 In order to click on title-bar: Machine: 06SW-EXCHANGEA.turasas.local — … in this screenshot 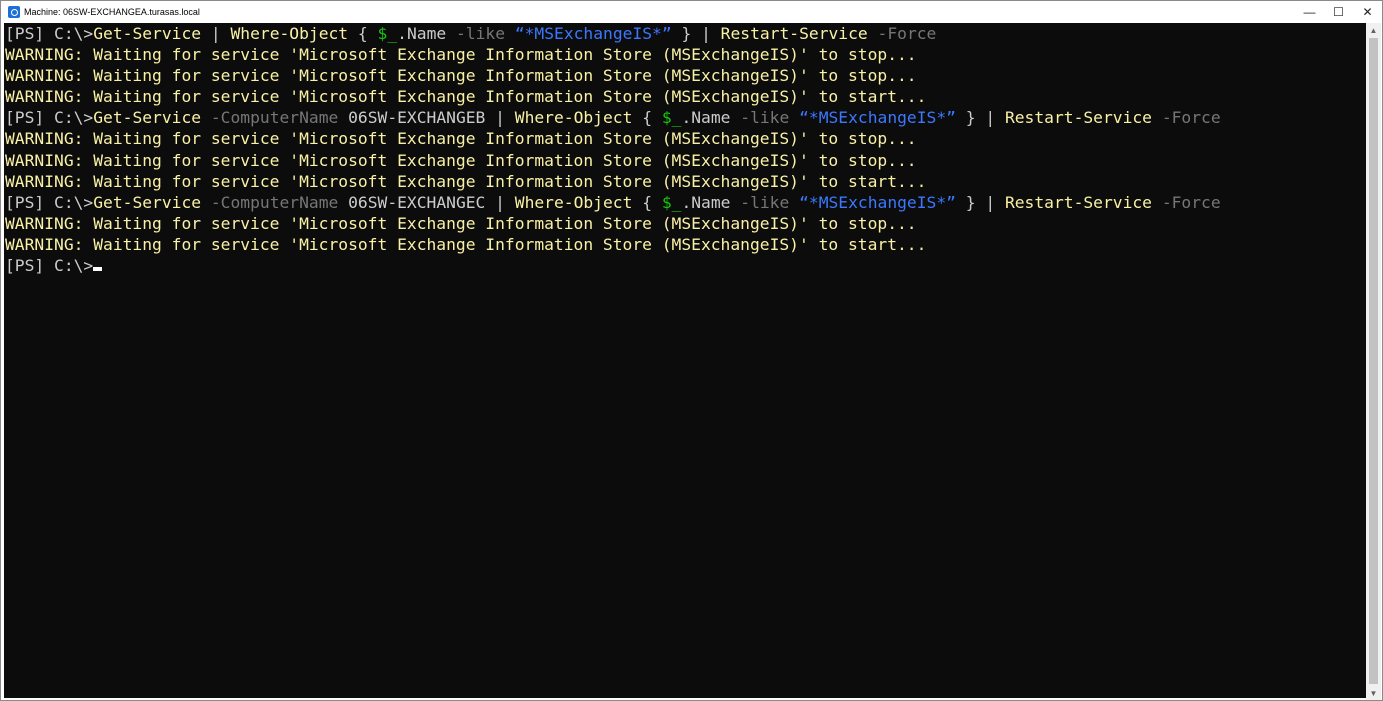, I will do `click(691, 12)`.